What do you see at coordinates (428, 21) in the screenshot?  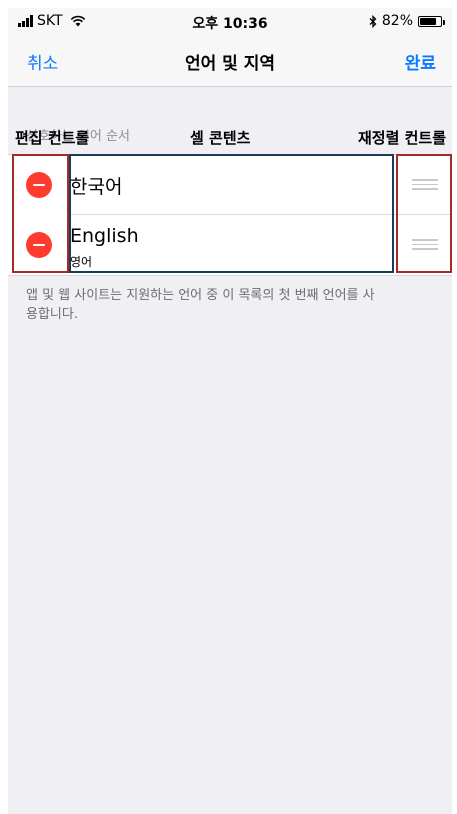 I see `battery-level-fill` at bounding box center [428, 21].